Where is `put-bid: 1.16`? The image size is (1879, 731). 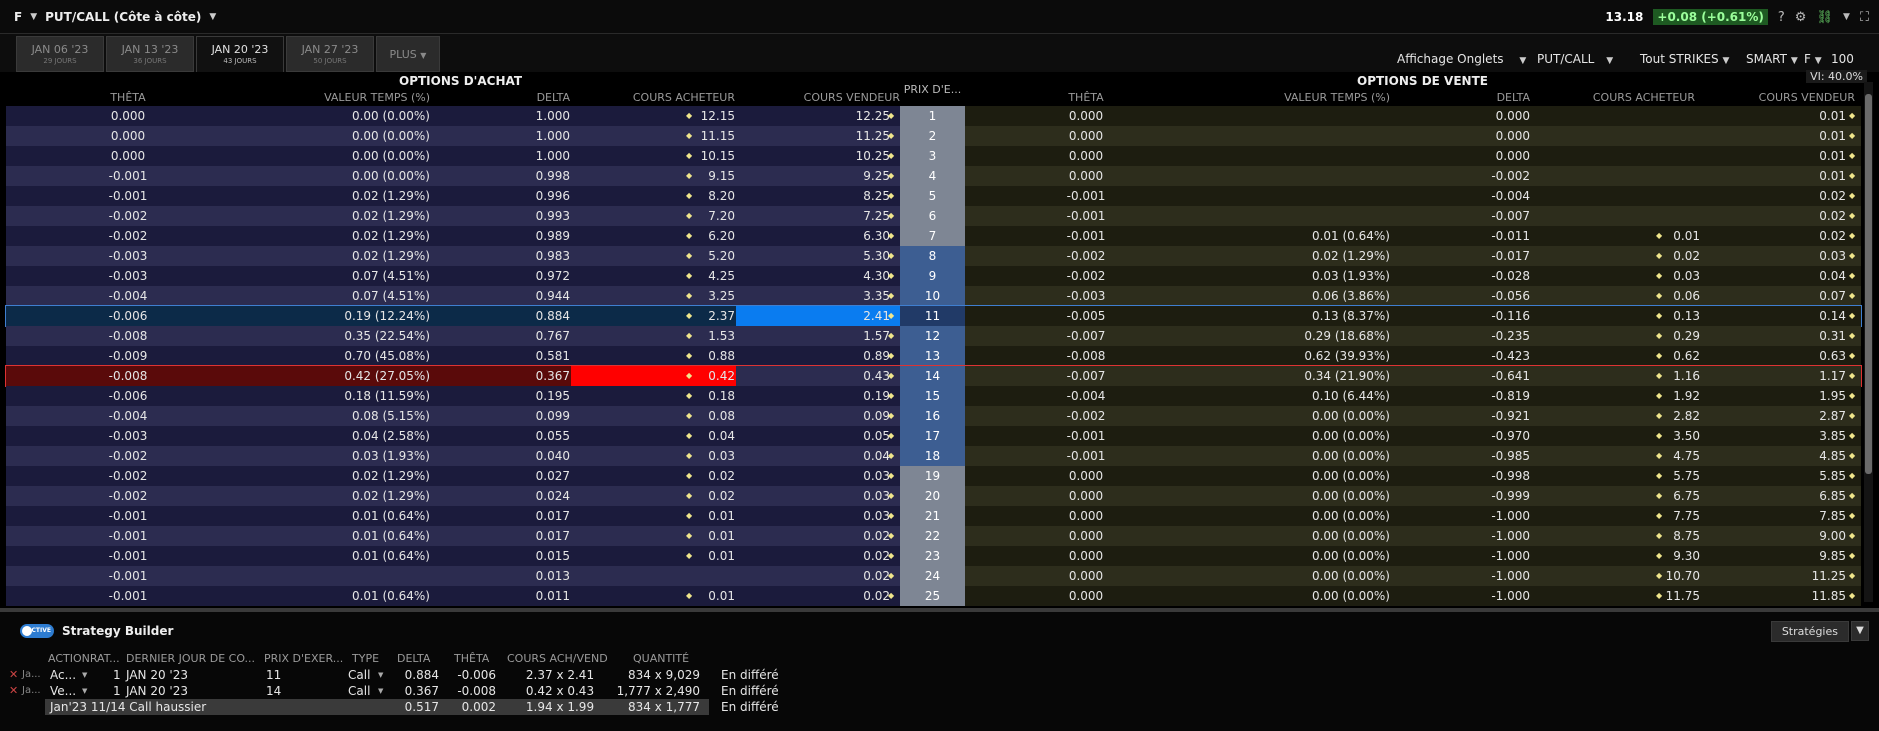
put-bid: 1.16 is located at coordinates (1650, 376).